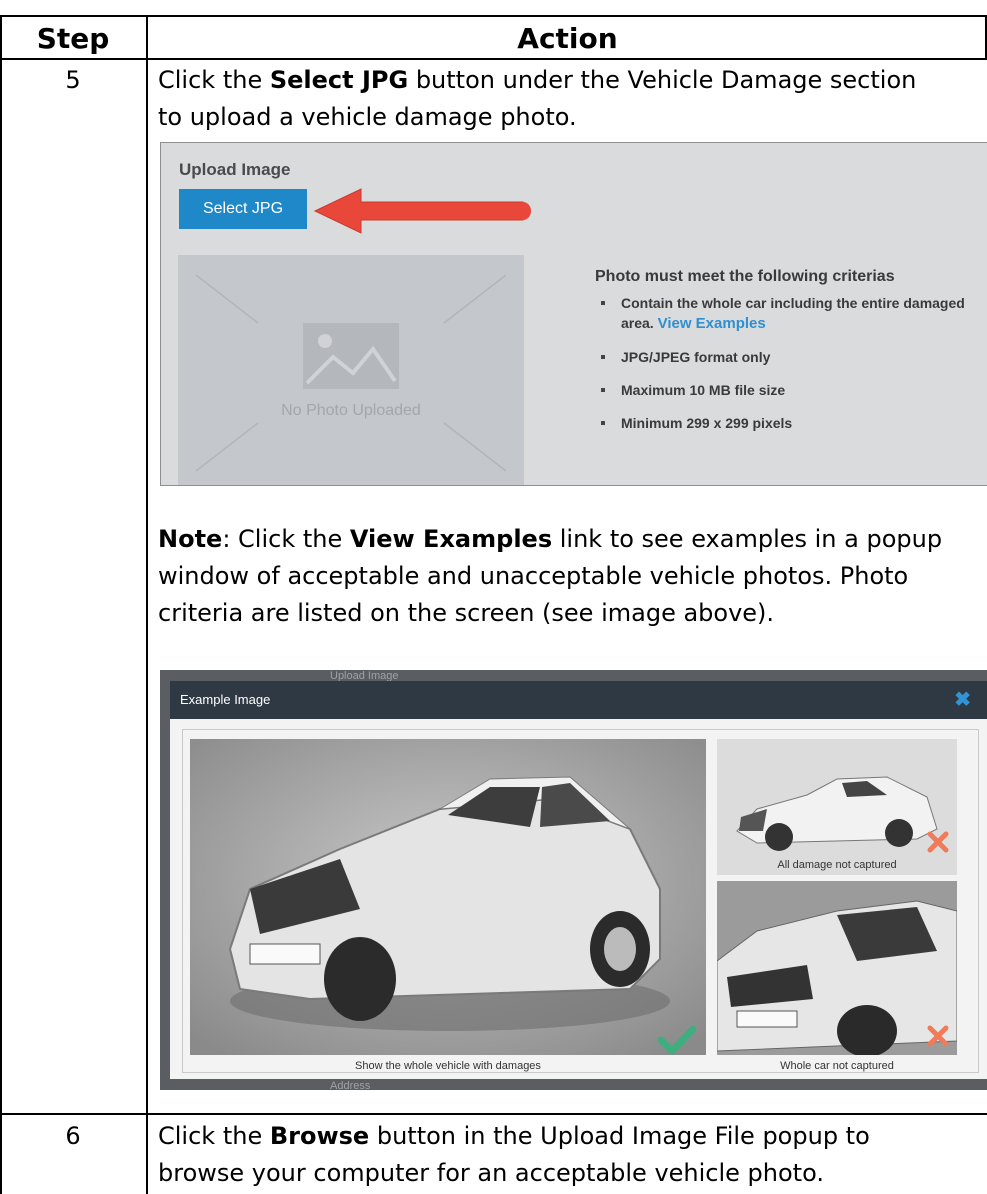 Image resolution: width=987 pixels, height=1194 pixels. What do you see at coordinates (578, 700) in the screenshot?
I see `modal-header: Example Image ✖` at bounding box center [578, 700].